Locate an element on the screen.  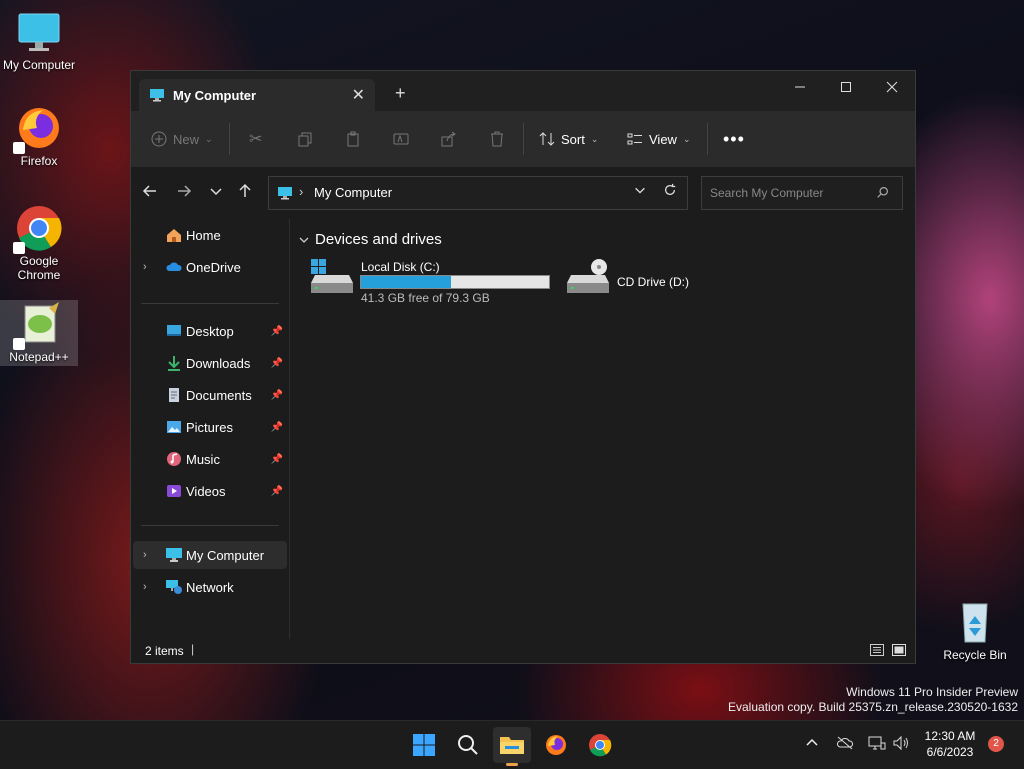
see-more-button: ••• is located at coordinates (734, 139).